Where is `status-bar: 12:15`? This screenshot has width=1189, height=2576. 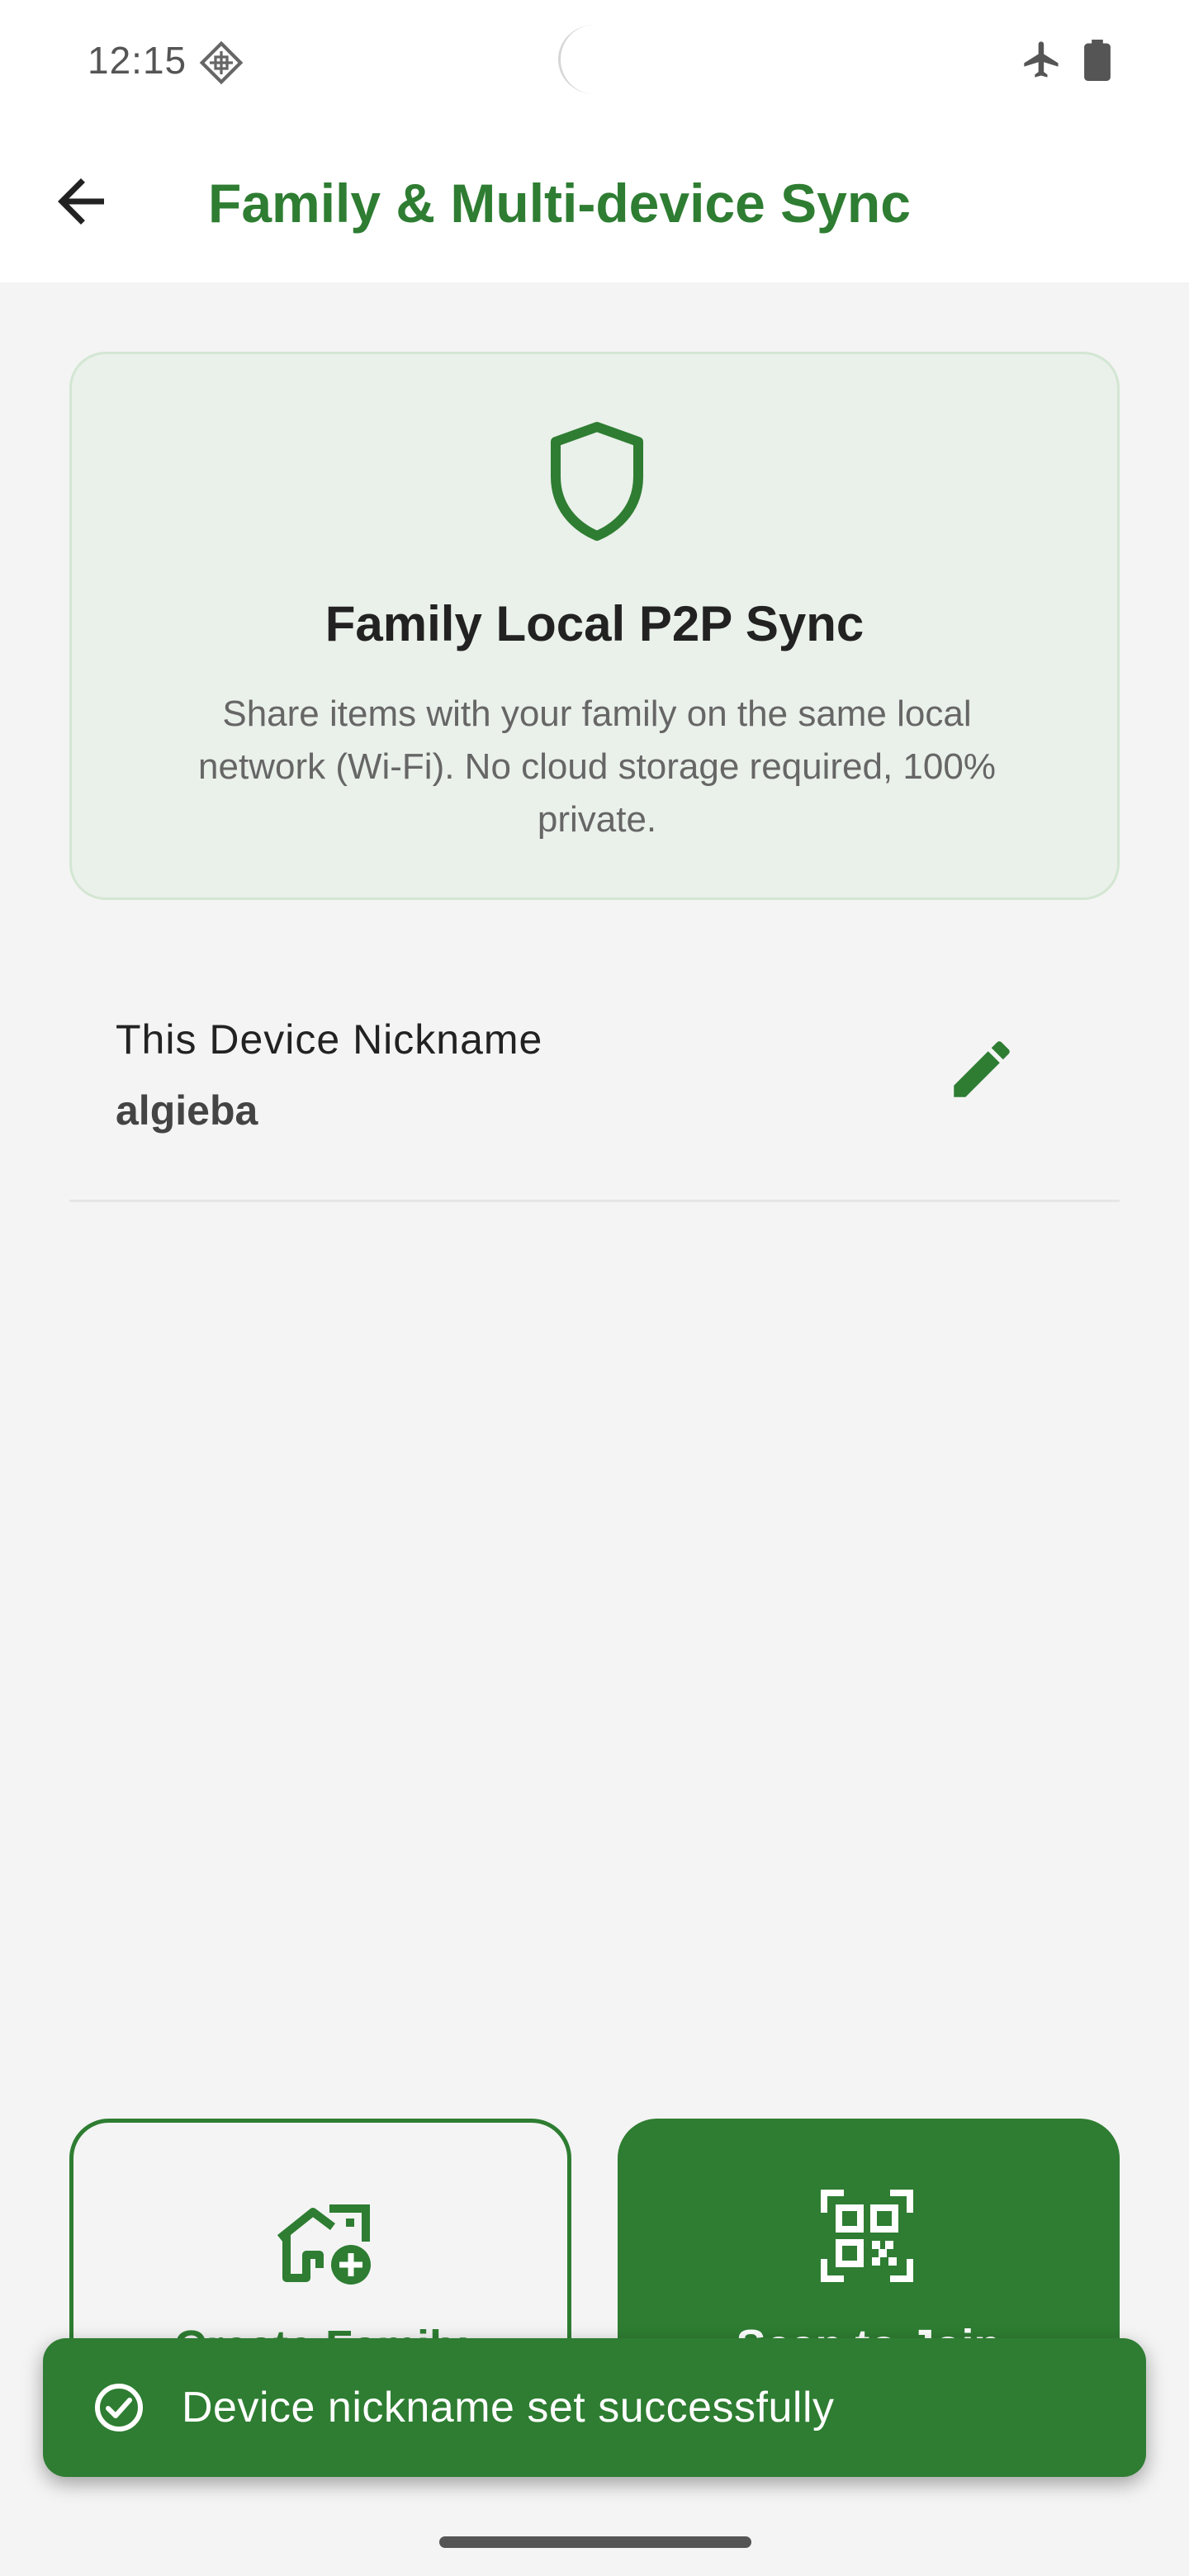 status-bar: 12:15 is located at coordinates (594, 59).